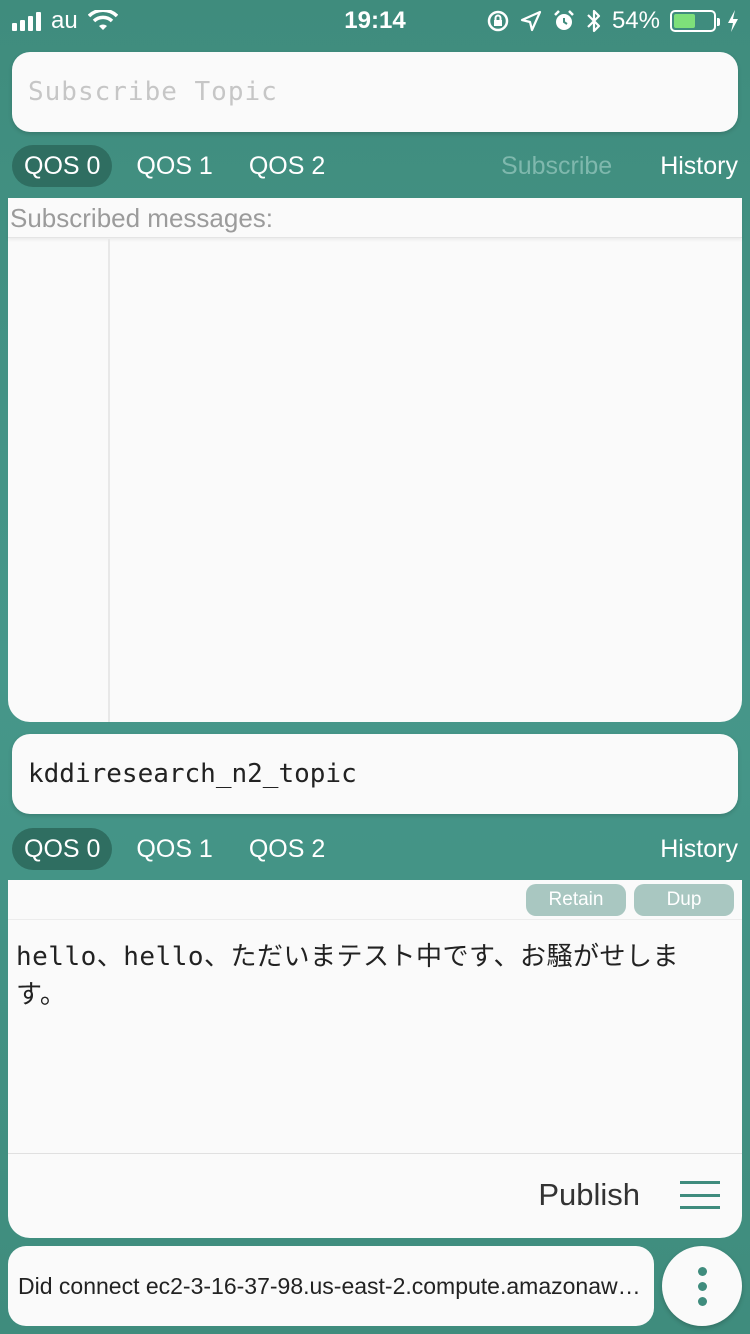 Image resolution: width=750 pixels, height=1334 pixels. What do you see at coordinates (375, 774) in the screenshot?
I see `publish-topic-input` at bounding box center [375, 774].